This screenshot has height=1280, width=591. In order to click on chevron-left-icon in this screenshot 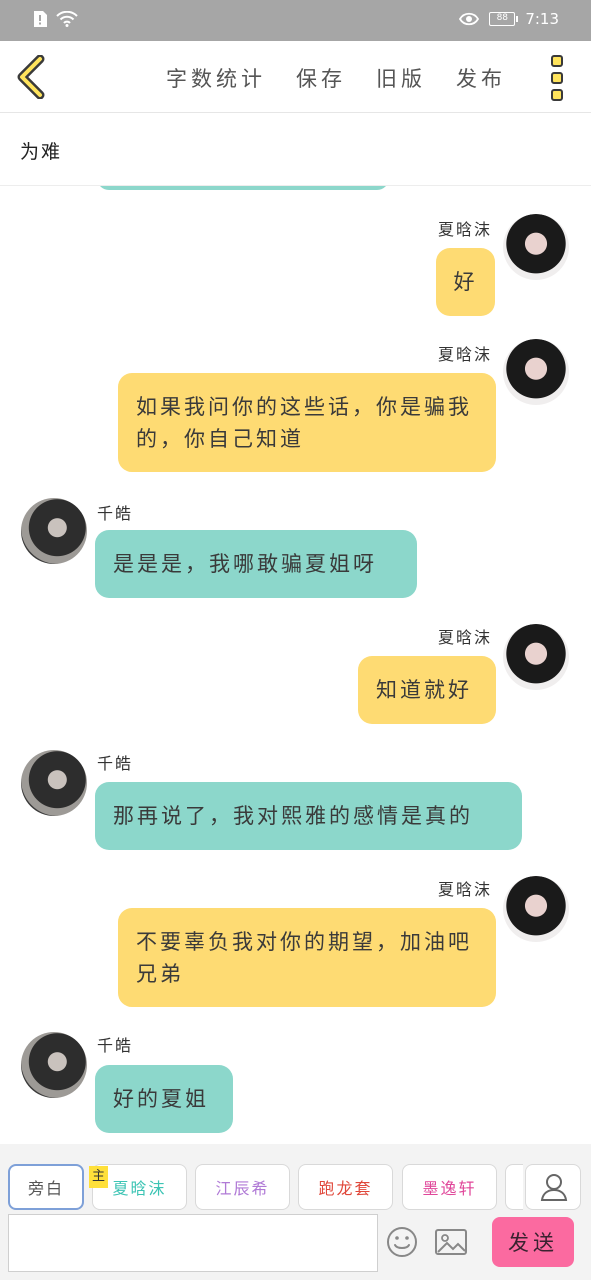, I will do `click(31, 77)`.